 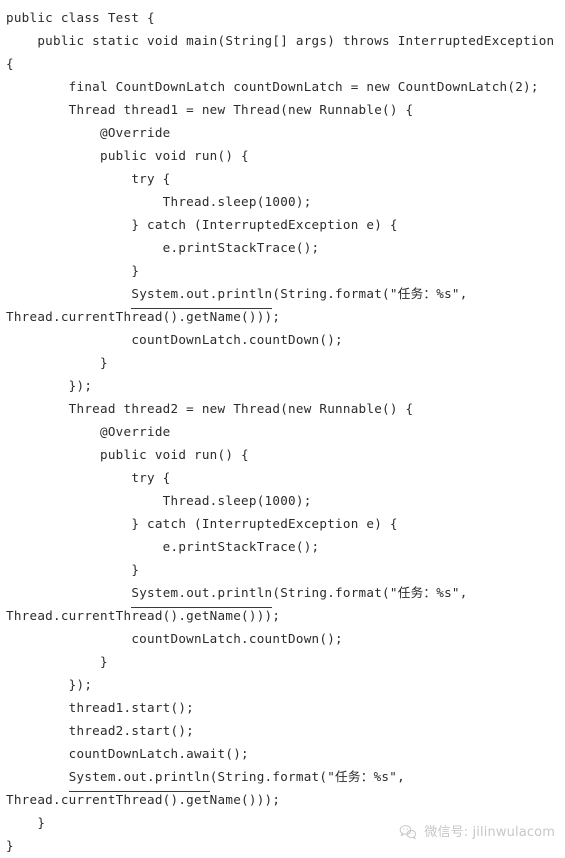 I want to click on watermark: 微信号: jilinwulacom, so click(x=476, y=832).